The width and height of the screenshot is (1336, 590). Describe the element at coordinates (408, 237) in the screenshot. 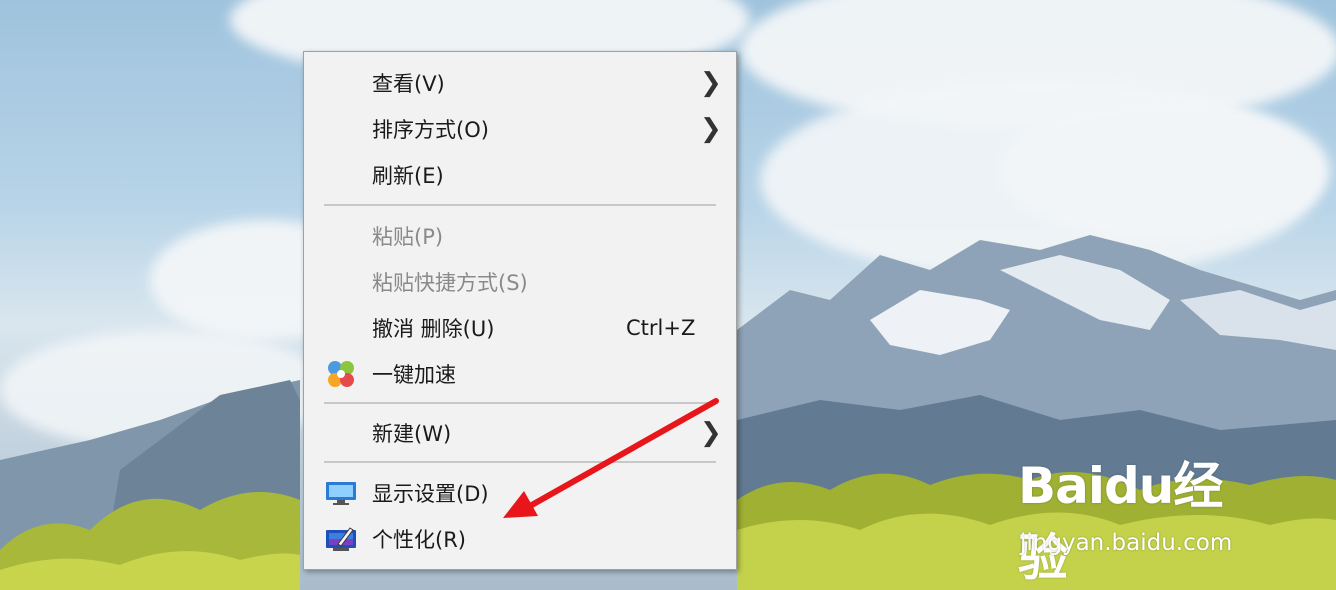

I see `menu-item-label: 粘贴(P)` at that location.